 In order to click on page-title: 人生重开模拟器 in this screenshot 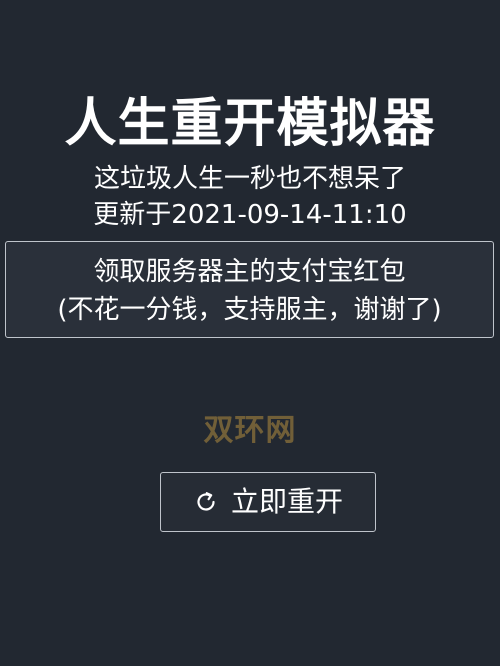, I will do `click(250, 124)`.